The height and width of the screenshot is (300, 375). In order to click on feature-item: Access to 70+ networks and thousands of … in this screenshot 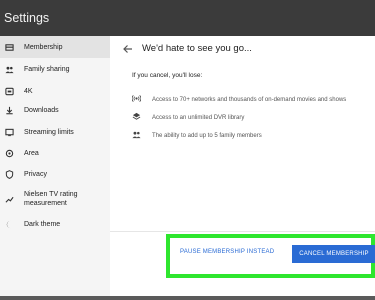, I will do `click(238, 99)`.